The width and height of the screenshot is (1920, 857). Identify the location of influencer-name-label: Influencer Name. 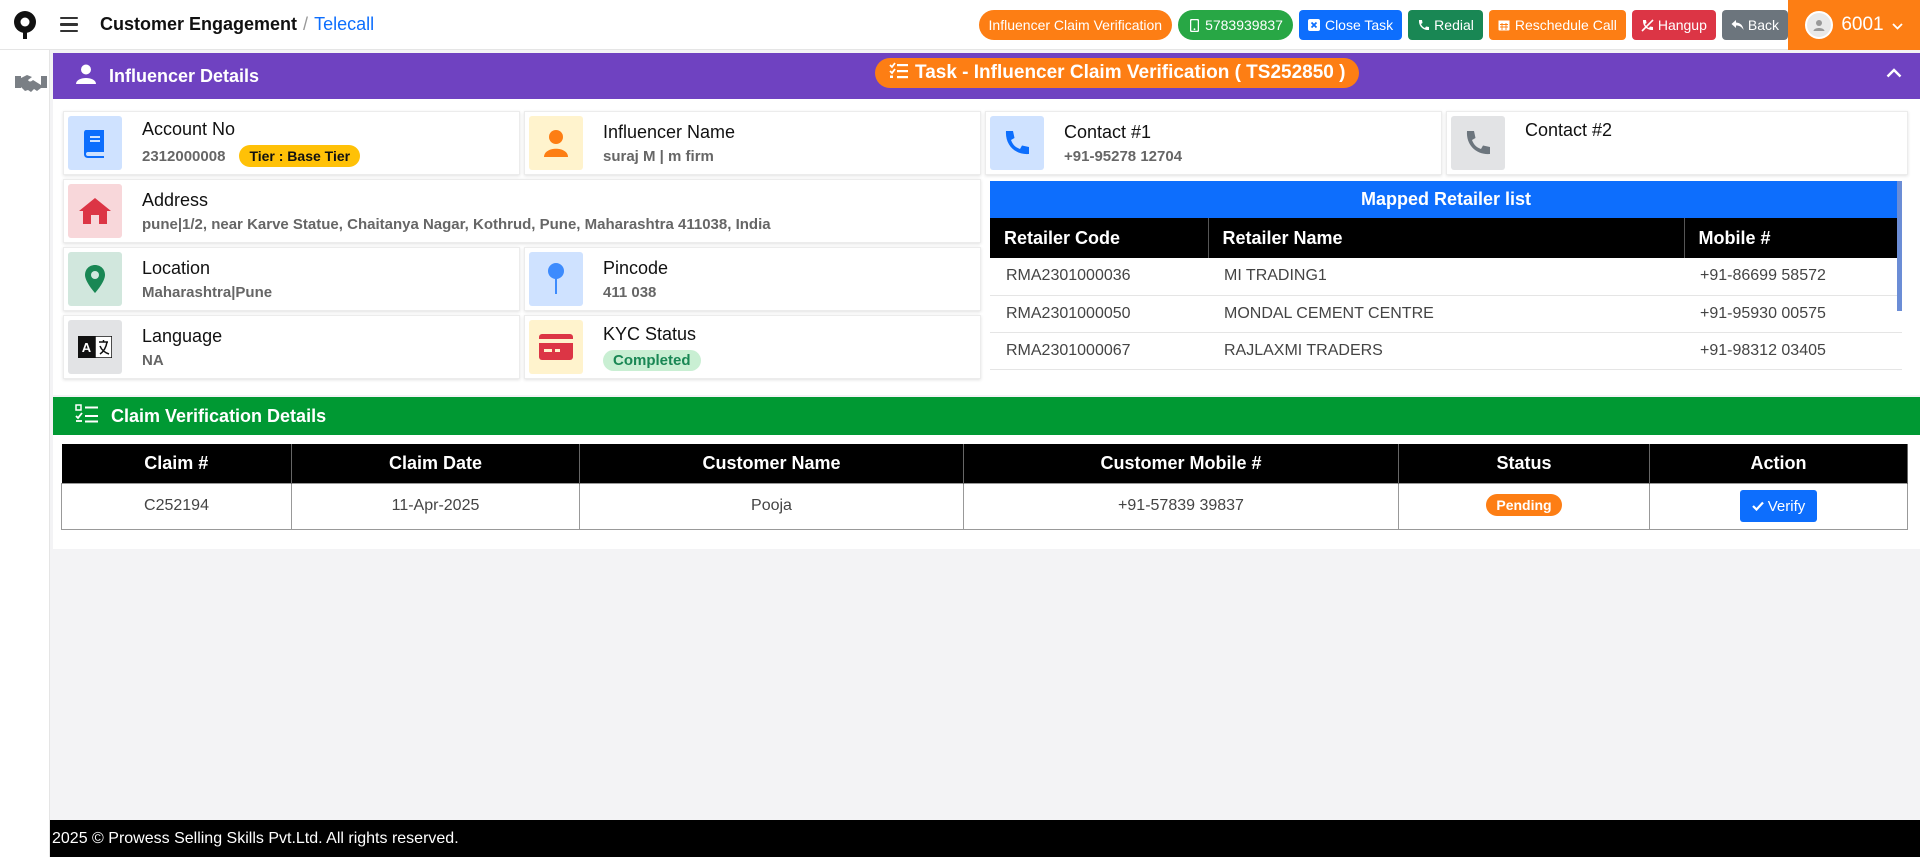
(669, 131).